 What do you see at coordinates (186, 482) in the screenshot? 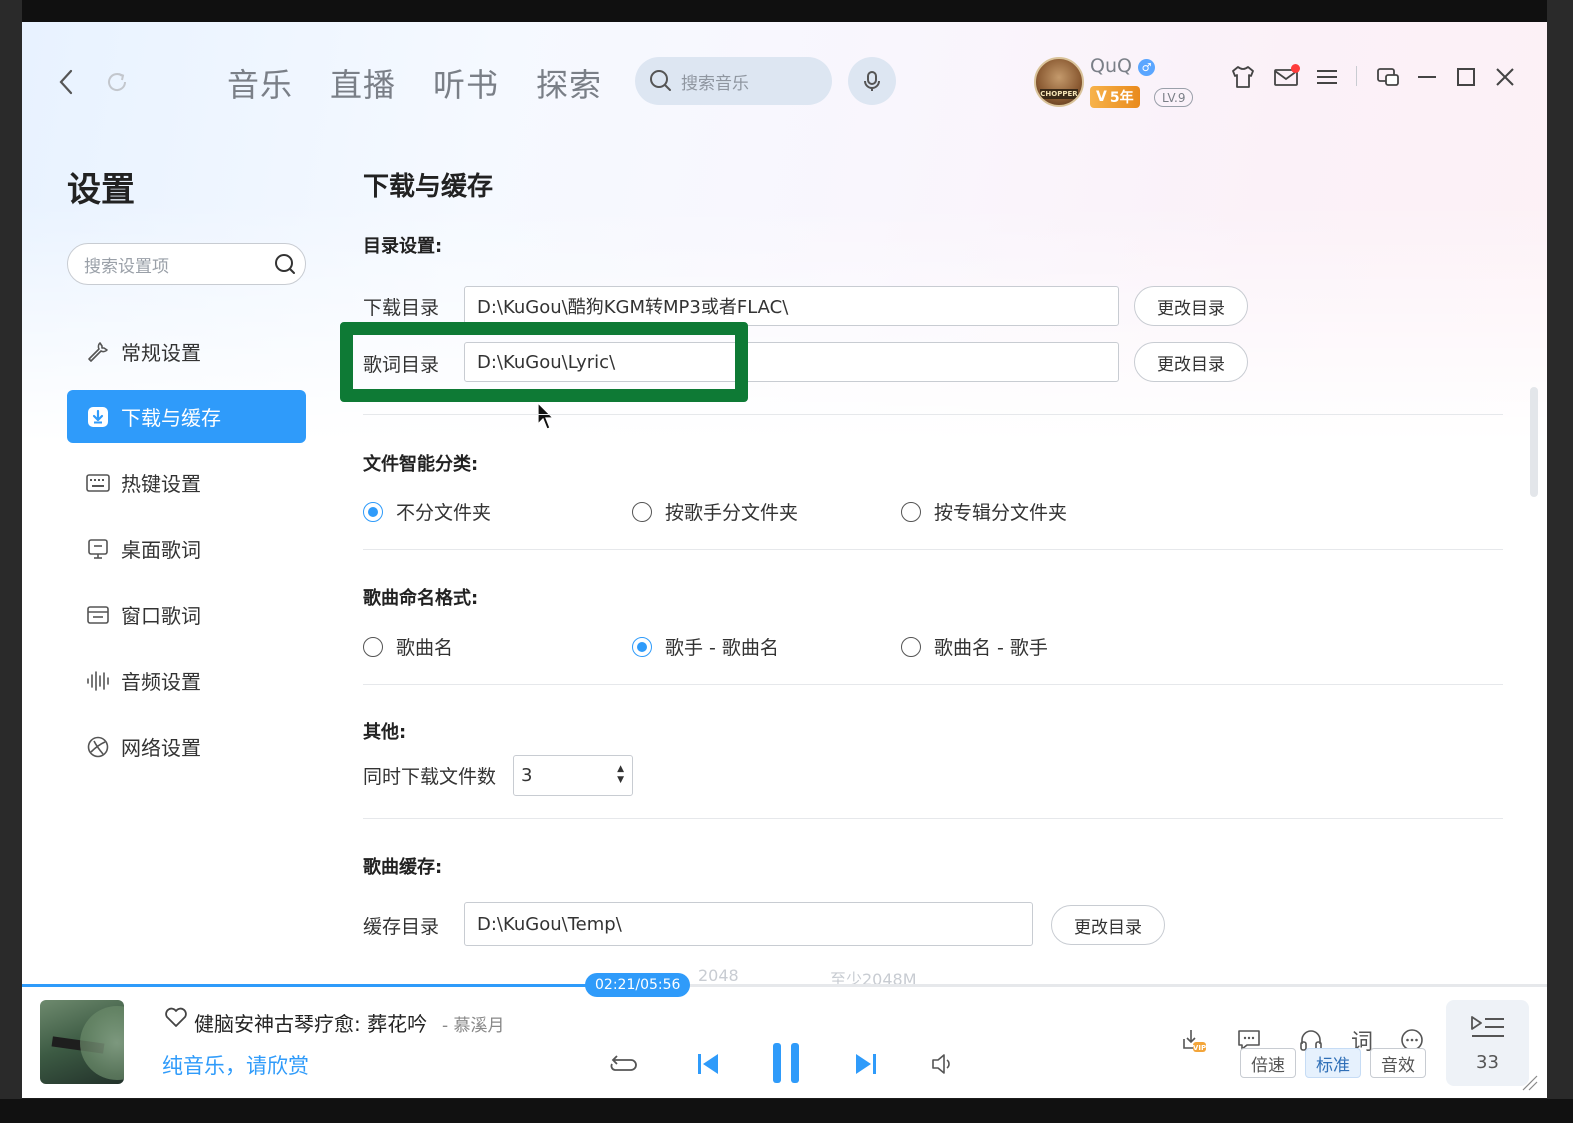
I see `sidebar-item-hotkeys: 热键设置` at bounding box center [186, 482].